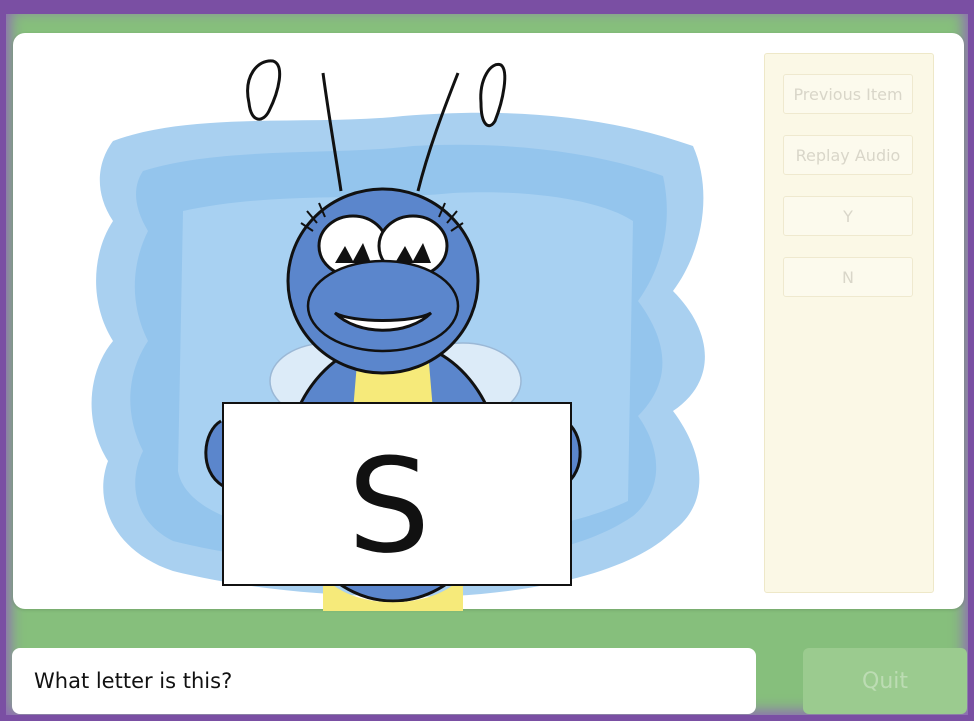 The width and height of the screenshot is (974, 721). I want to click on previous-item-button: Previous Item, so click(848, 94).